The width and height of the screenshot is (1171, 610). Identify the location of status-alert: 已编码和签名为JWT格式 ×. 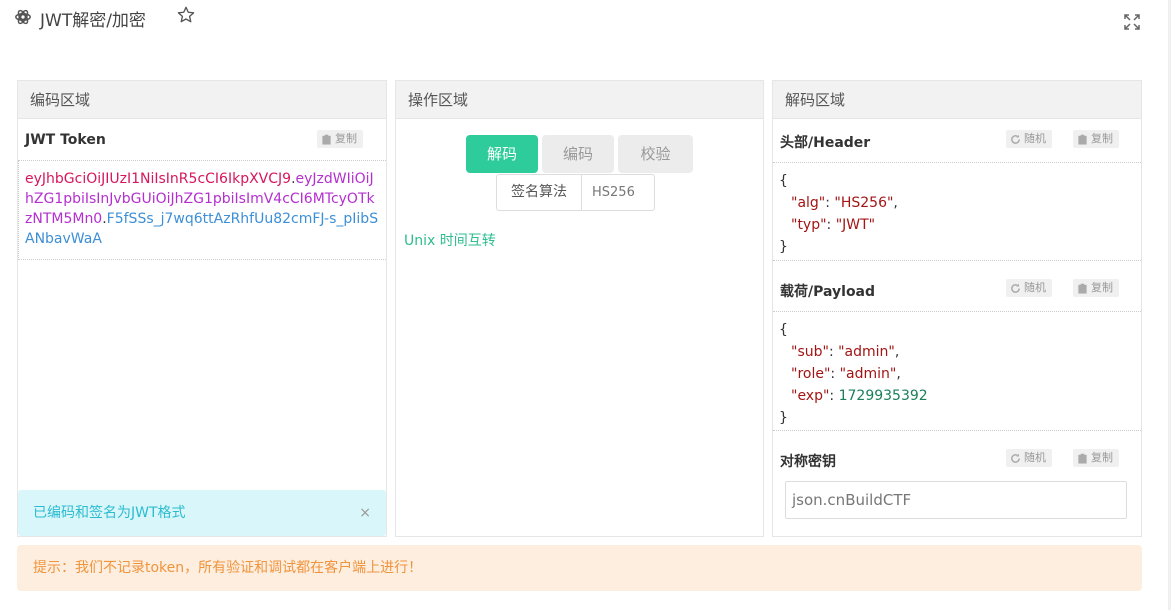
(202, 513).